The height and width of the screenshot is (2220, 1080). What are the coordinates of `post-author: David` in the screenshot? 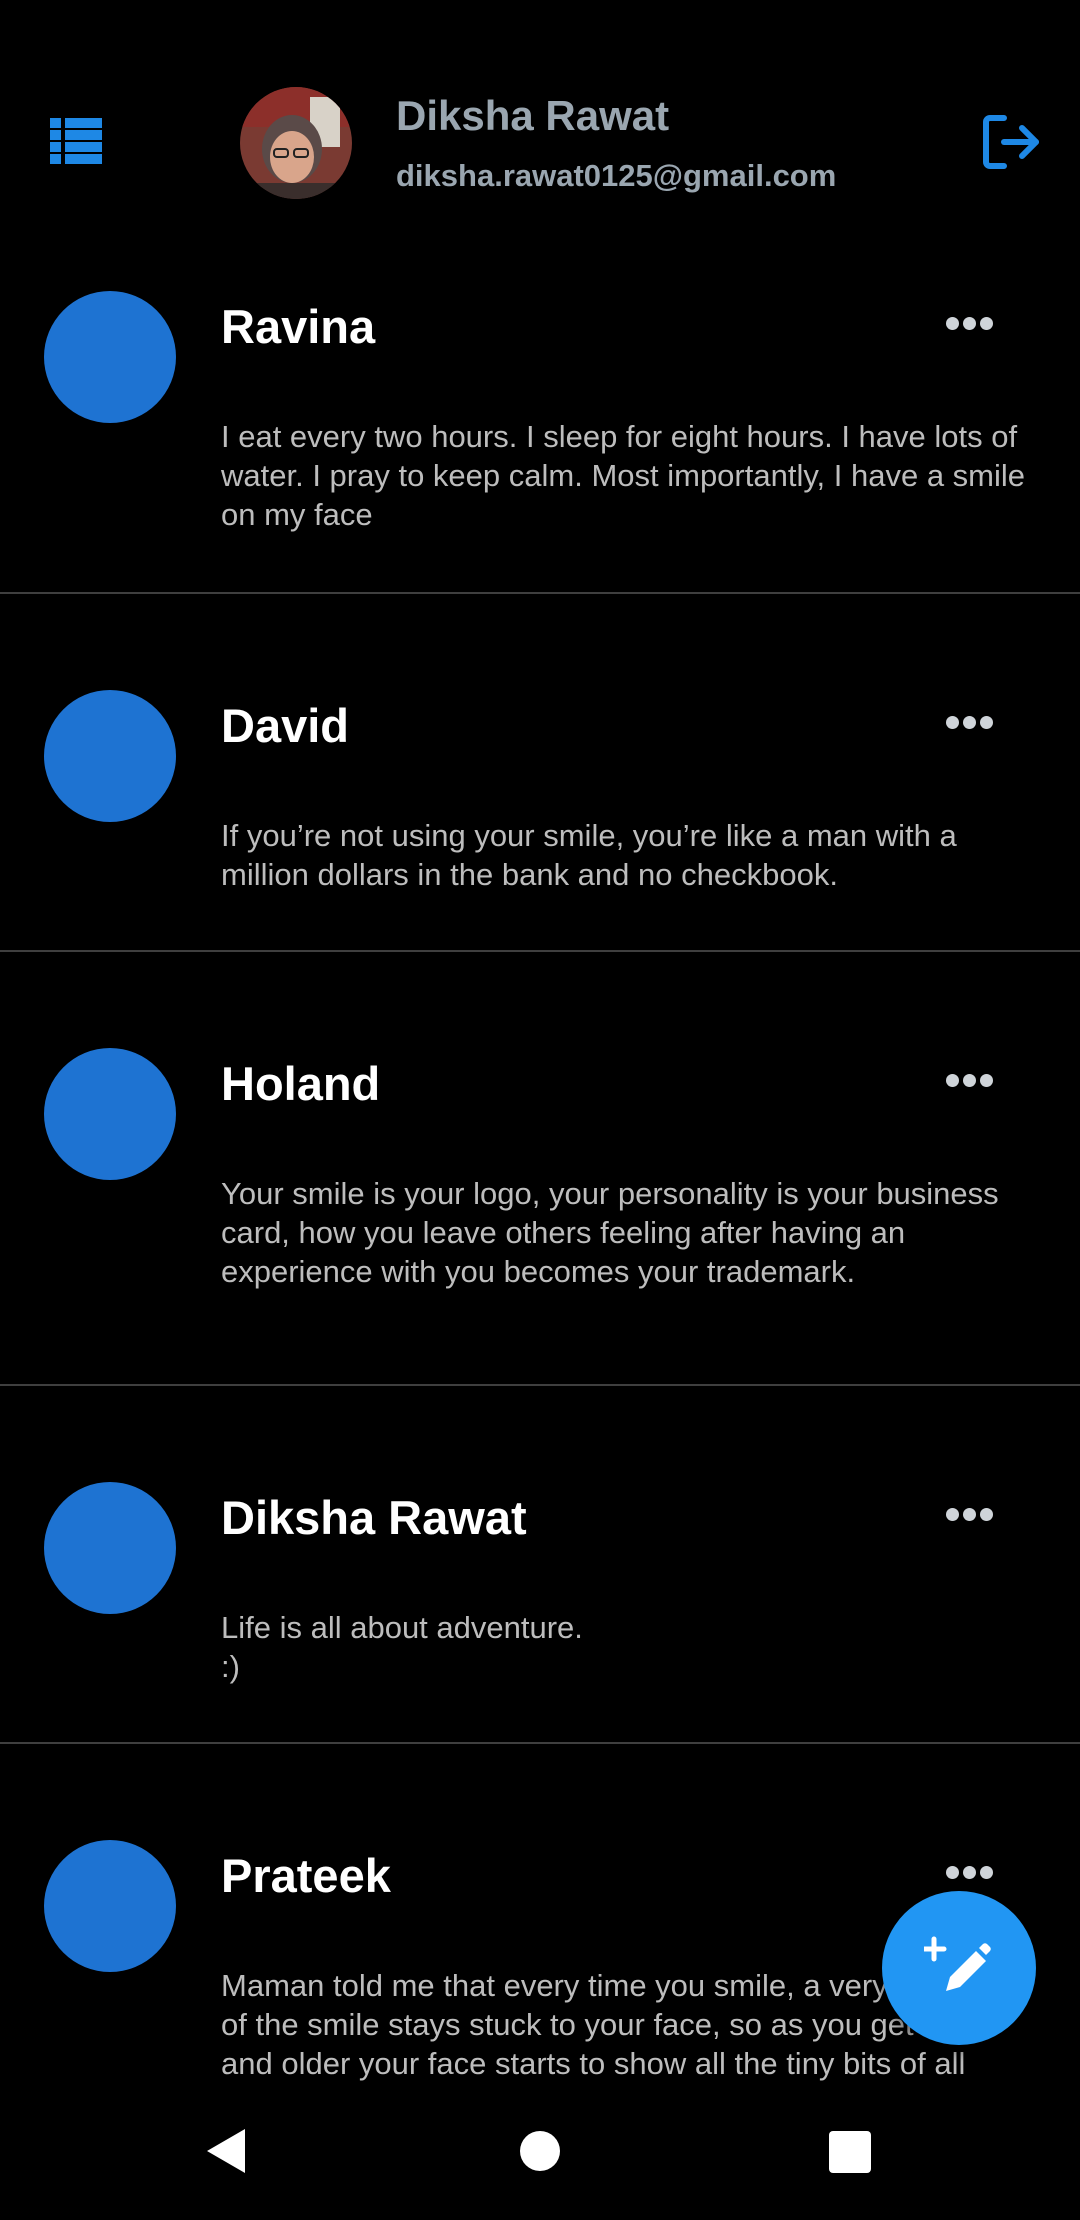 It's located at (285, 725).